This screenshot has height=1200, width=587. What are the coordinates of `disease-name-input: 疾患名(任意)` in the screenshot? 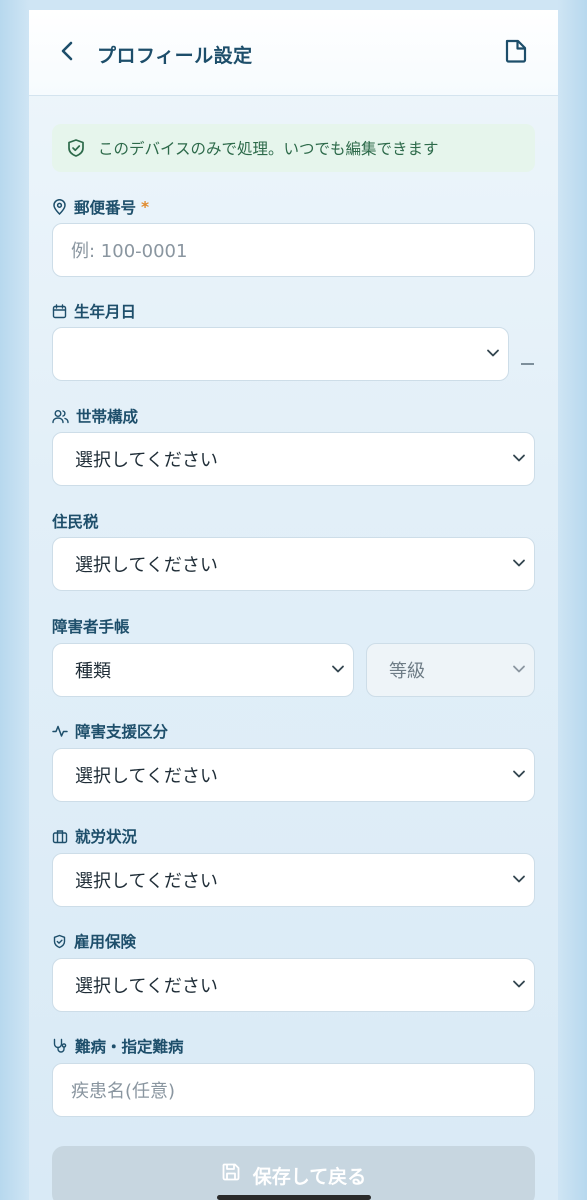 It's located at (293, 1090).